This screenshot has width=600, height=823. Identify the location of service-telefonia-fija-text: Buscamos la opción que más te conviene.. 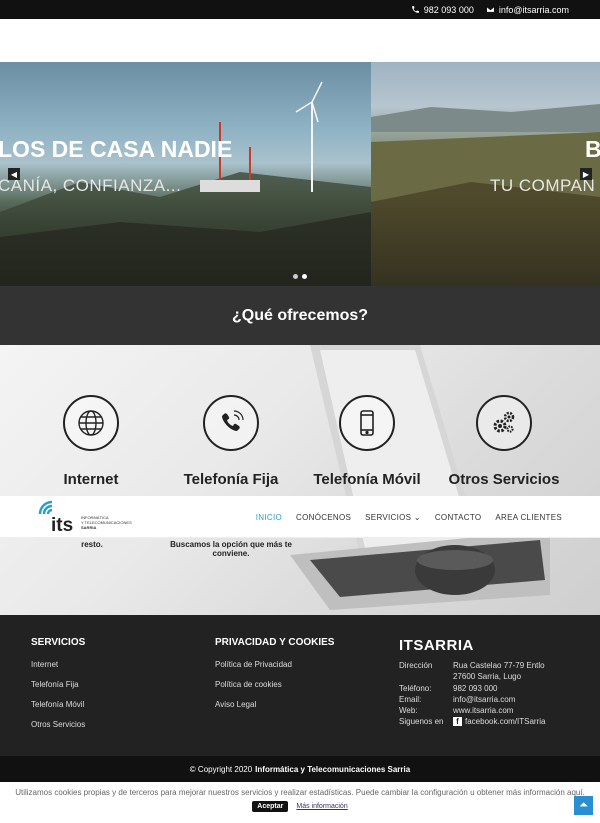
(231, 549).